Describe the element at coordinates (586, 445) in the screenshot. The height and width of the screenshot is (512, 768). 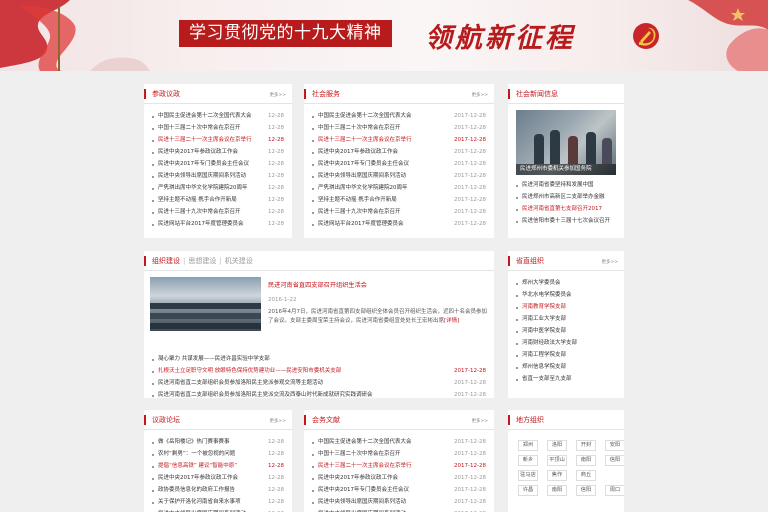
I see `city-tag: 开封` at that location.